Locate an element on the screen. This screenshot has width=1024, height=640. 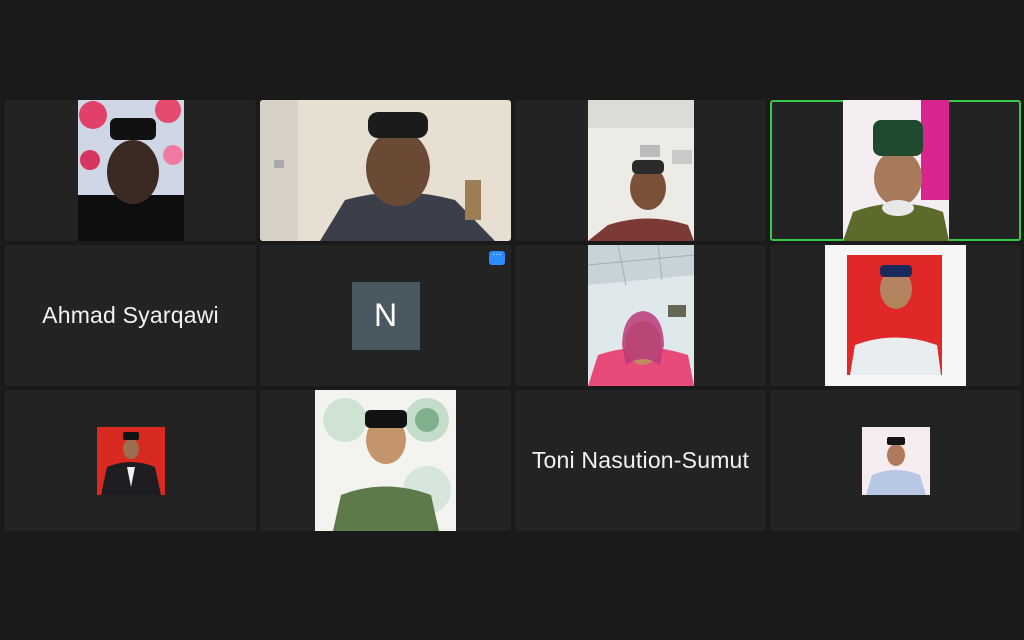
participant-video-tile-active-speaker is located at coordinates (895, 170).